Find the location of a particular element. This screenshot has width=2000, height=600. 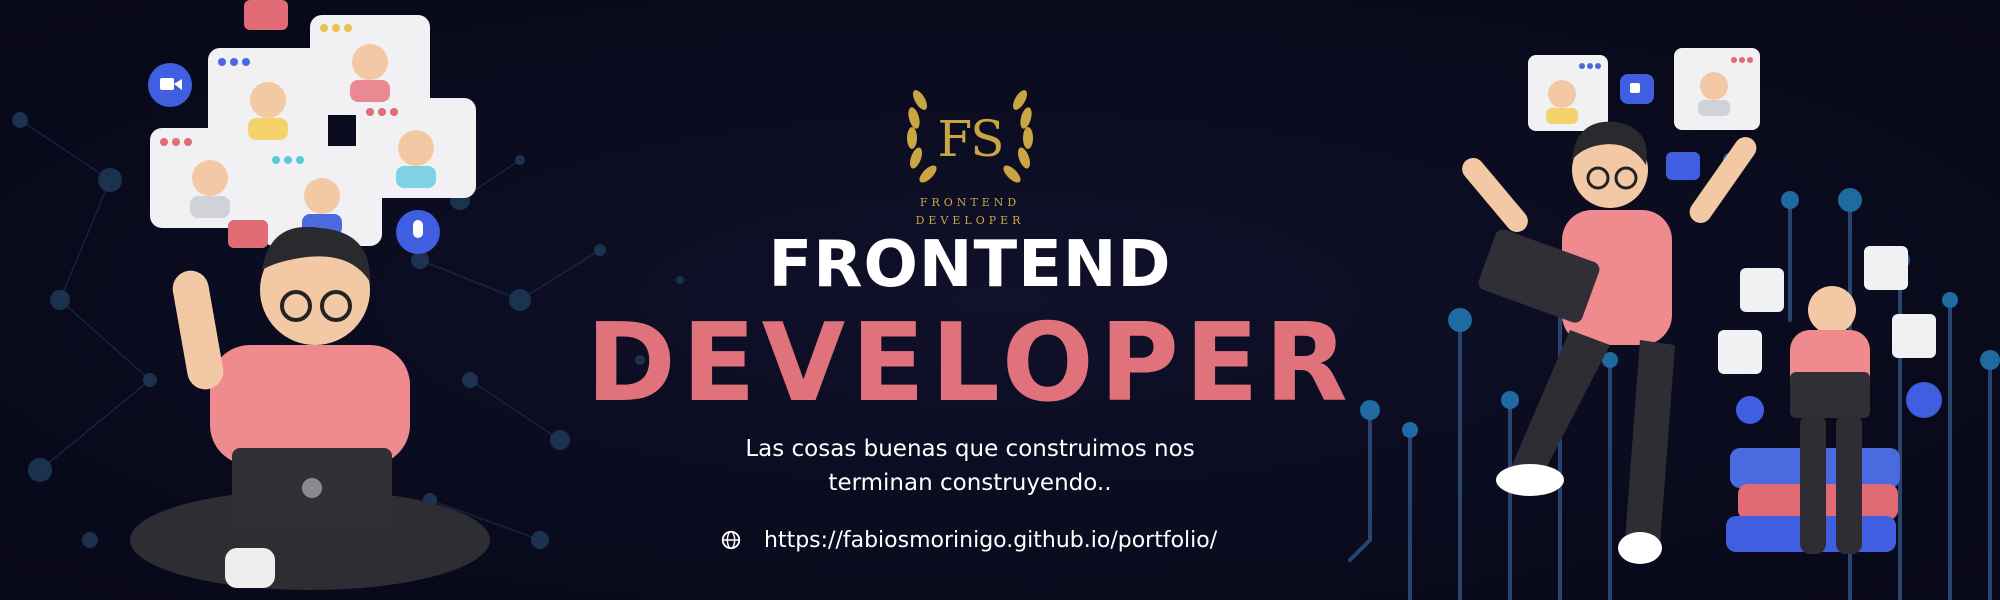

headline-developer: DEVELOPER is located at coordinates (970, 363).